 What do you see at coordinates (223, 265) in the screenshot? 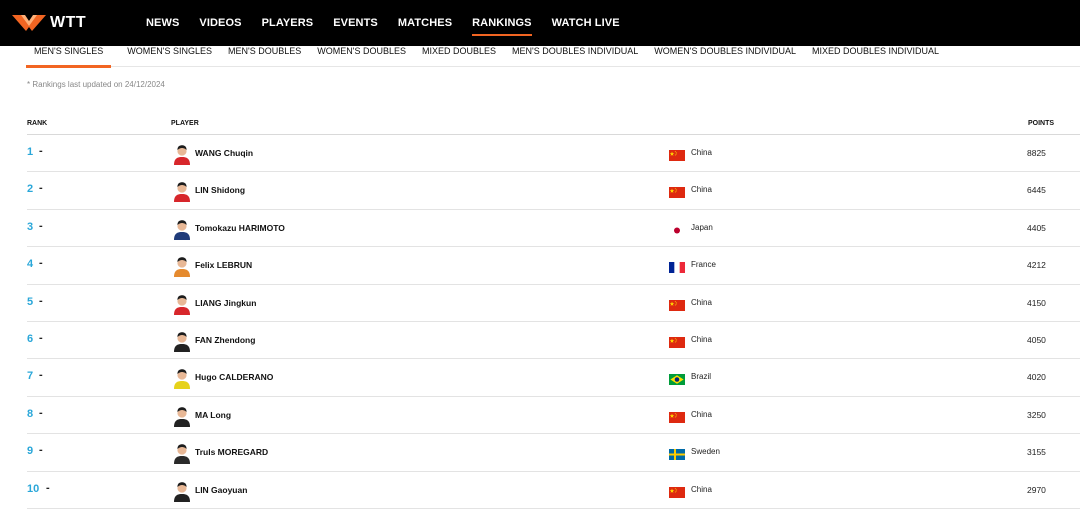
I see `player-name: Felix LEBRUN` at bounding box center [223, 265].